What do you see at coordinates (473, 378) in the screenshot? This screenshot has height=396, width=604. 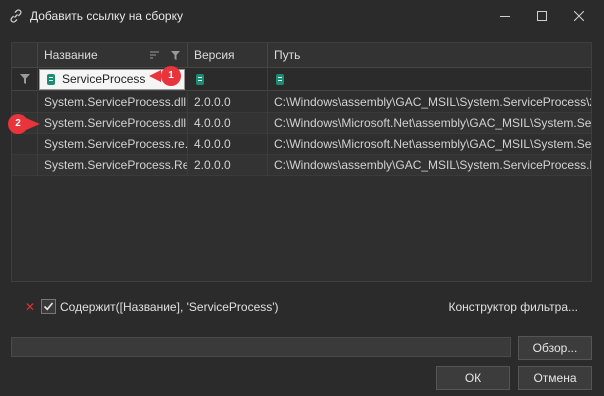 I see `ok-button: ОК` at bounding box center [473, 378].